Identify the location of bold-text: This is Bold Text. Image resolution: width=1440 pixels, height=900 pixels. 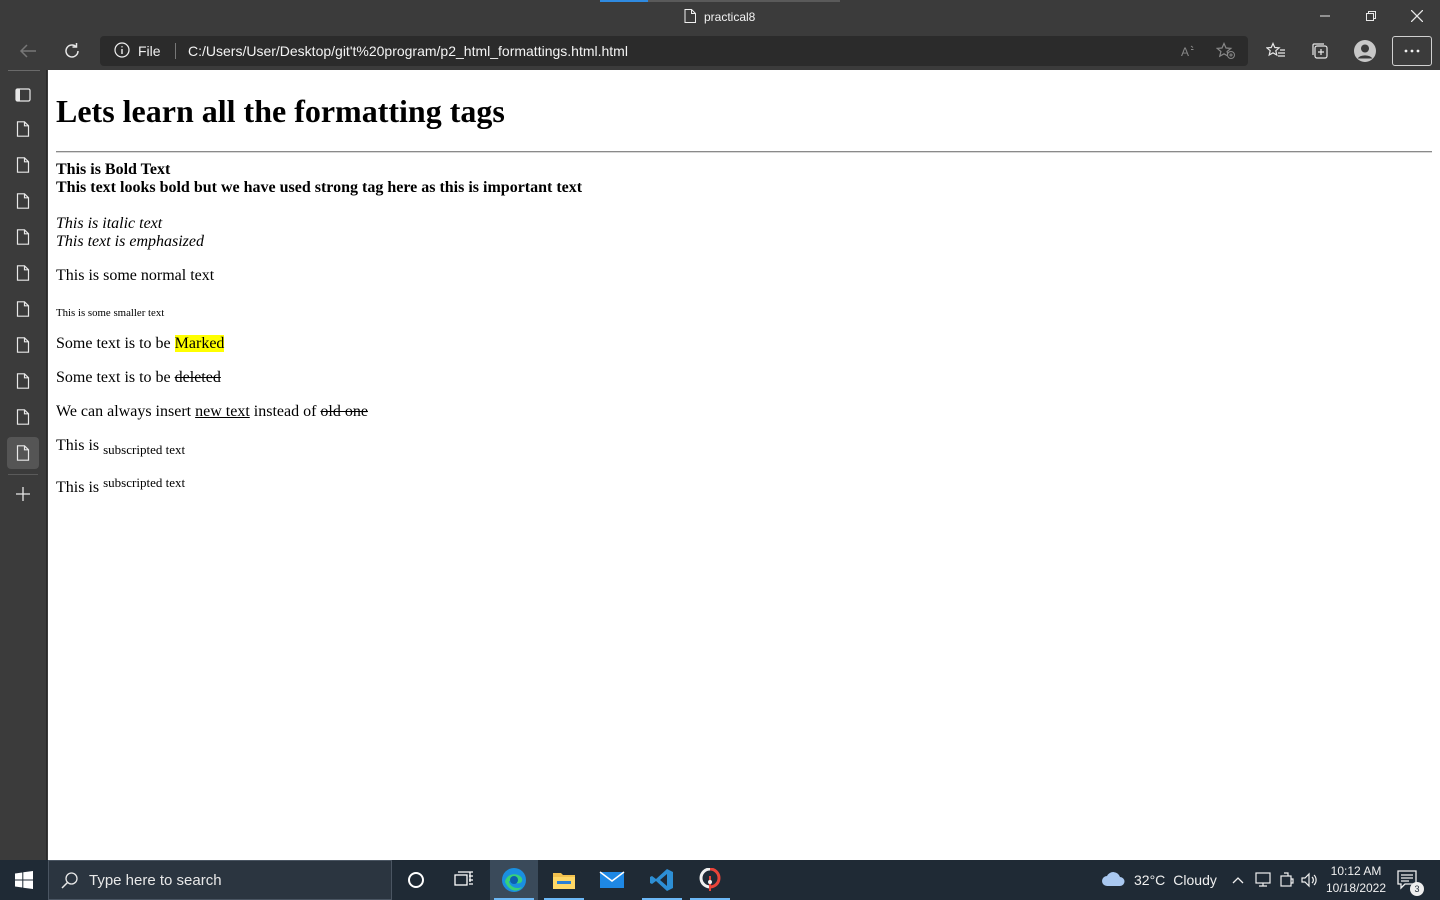
(113, 169).